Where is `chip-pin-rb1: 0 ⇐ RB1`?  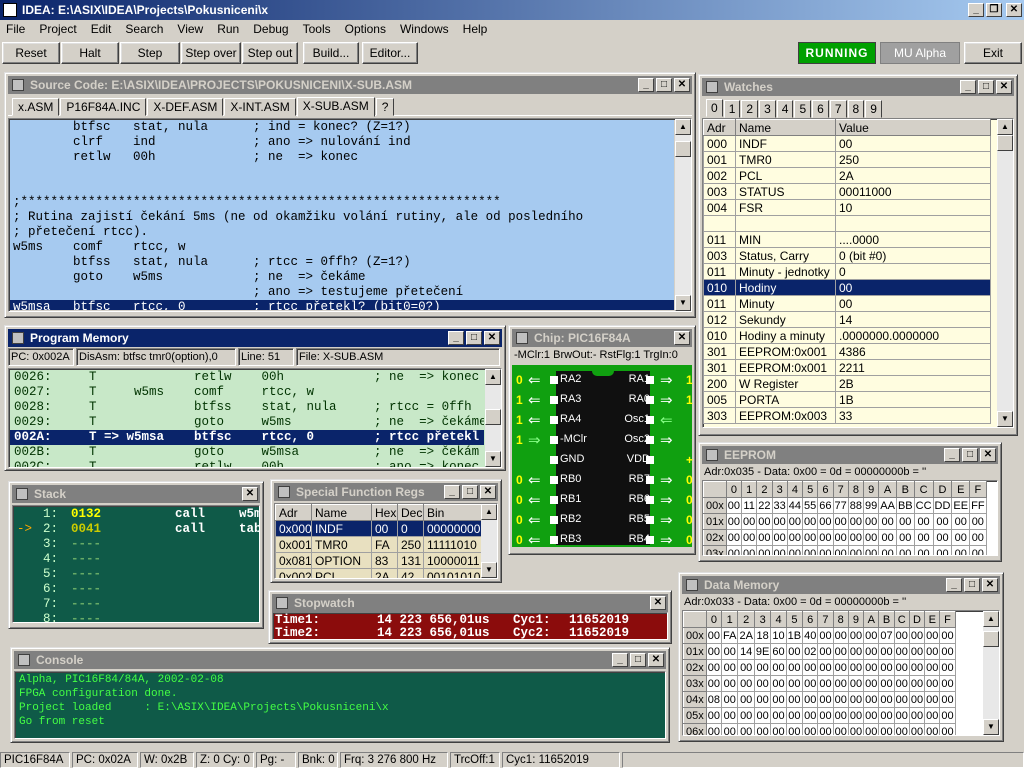 chip-pin-rb1: 0 ⇐ RB1 is located at coordinates (557, 500).